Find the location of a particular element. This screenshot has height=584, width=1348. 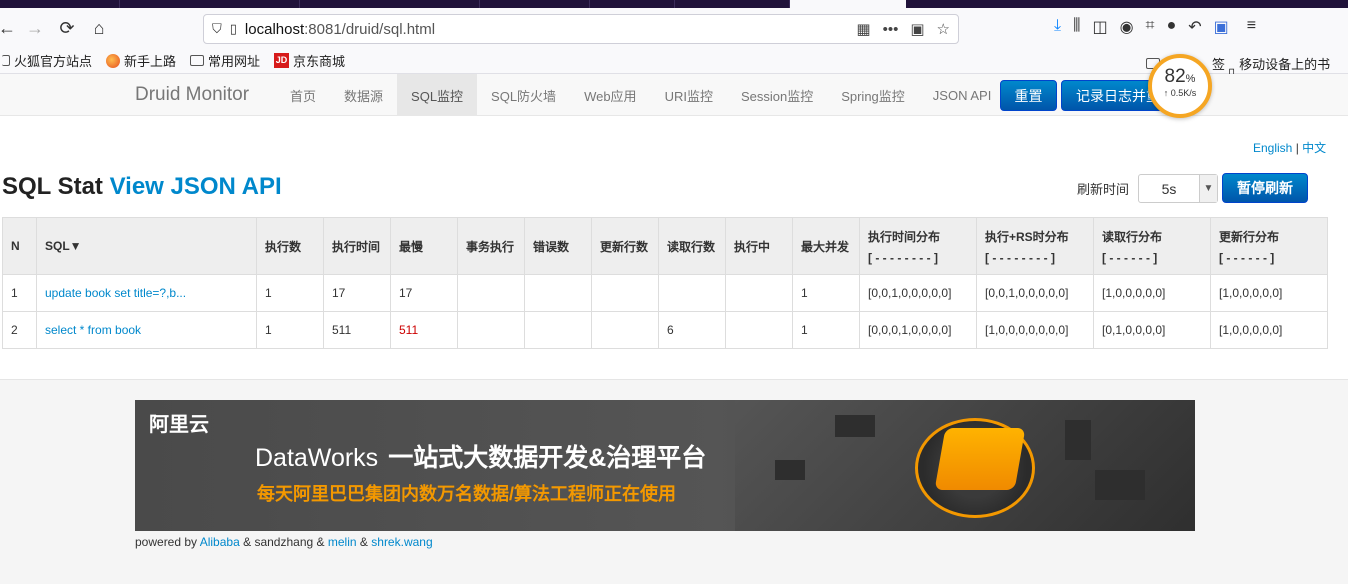

chat-icon: ● is located at coordinates (1172, 27).